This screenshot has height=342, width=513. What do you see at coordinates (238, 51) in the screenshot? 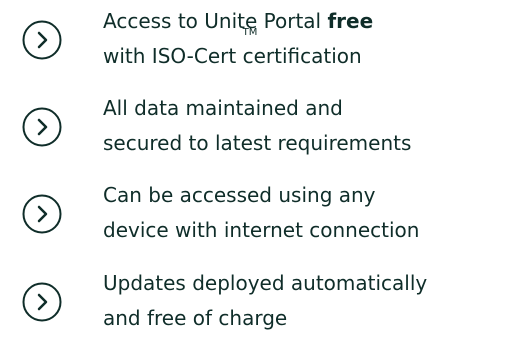
I see `feature-line-2: with ISO-Cert TM certification` at bounding box center [238, 51].